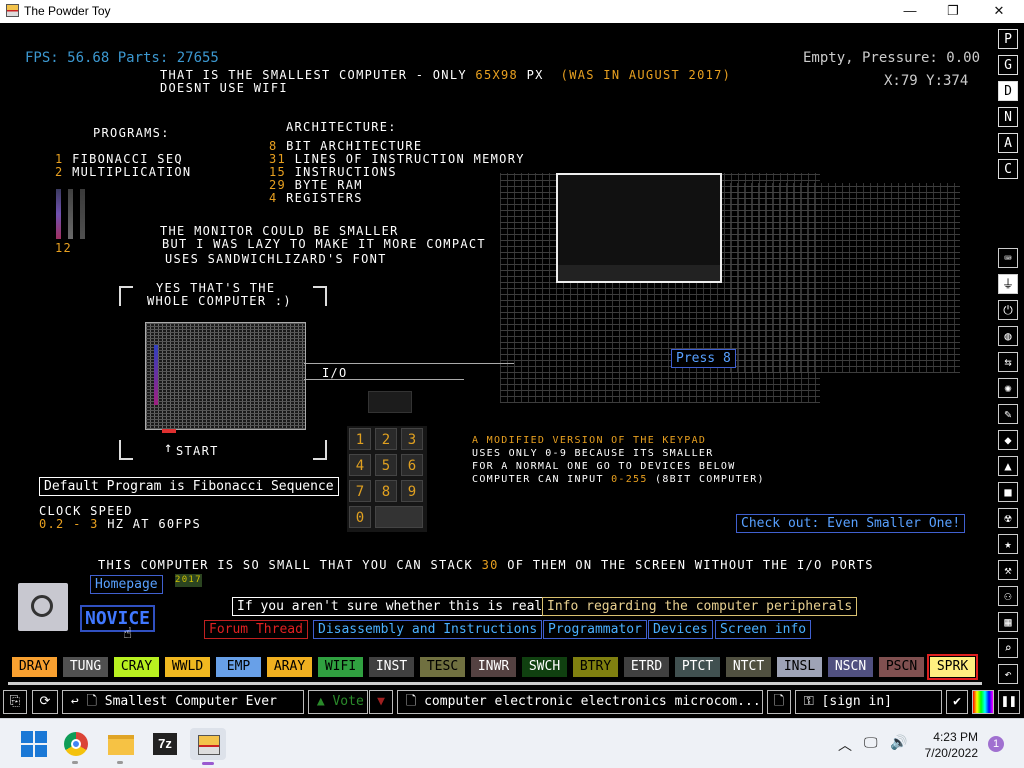  What do you see at coordinates (700, 606) in the screenshot?
I see `info-peripherals-link: Info regarding the computer peripherals` at bounding box center [700, 606].